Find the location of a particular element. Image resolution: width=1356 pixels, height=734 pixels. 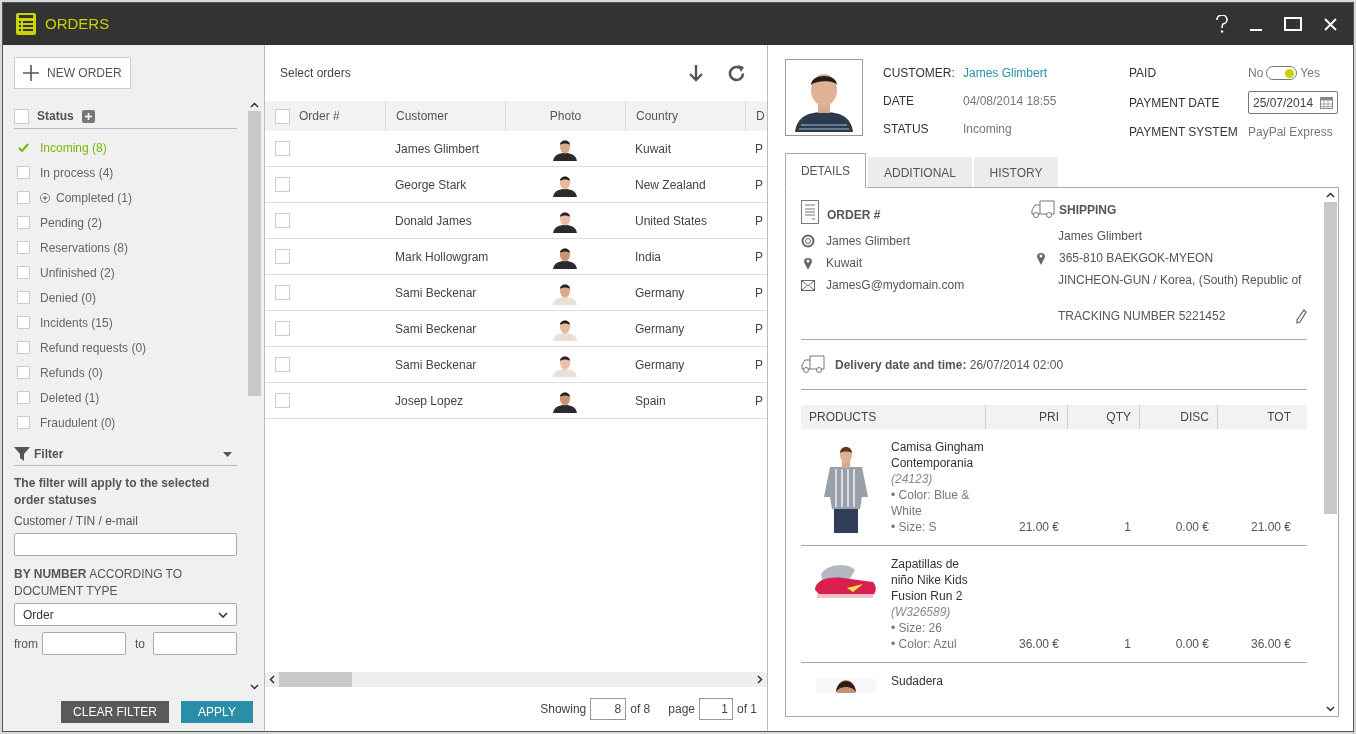

tracking-number: TRACKING NUMBER 5221452 is located at coordinates (1142, 316).